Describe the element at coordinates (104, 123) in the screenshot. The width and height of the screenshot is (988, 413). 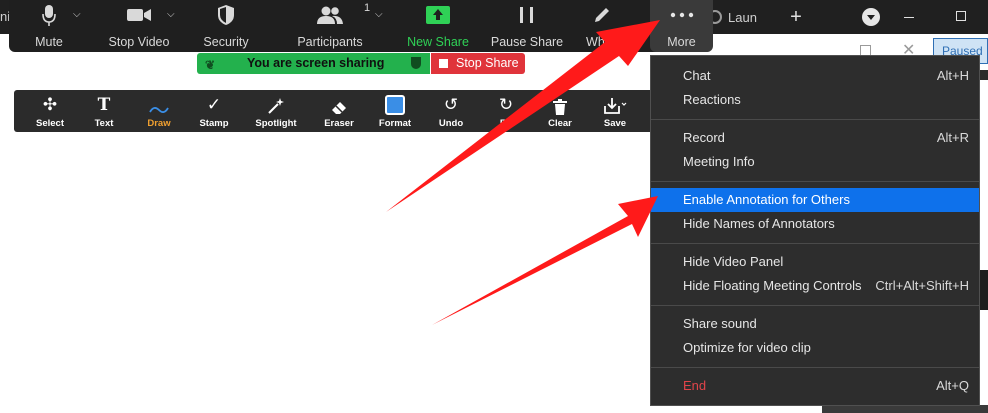
I see `tool-label: Text` at that location.